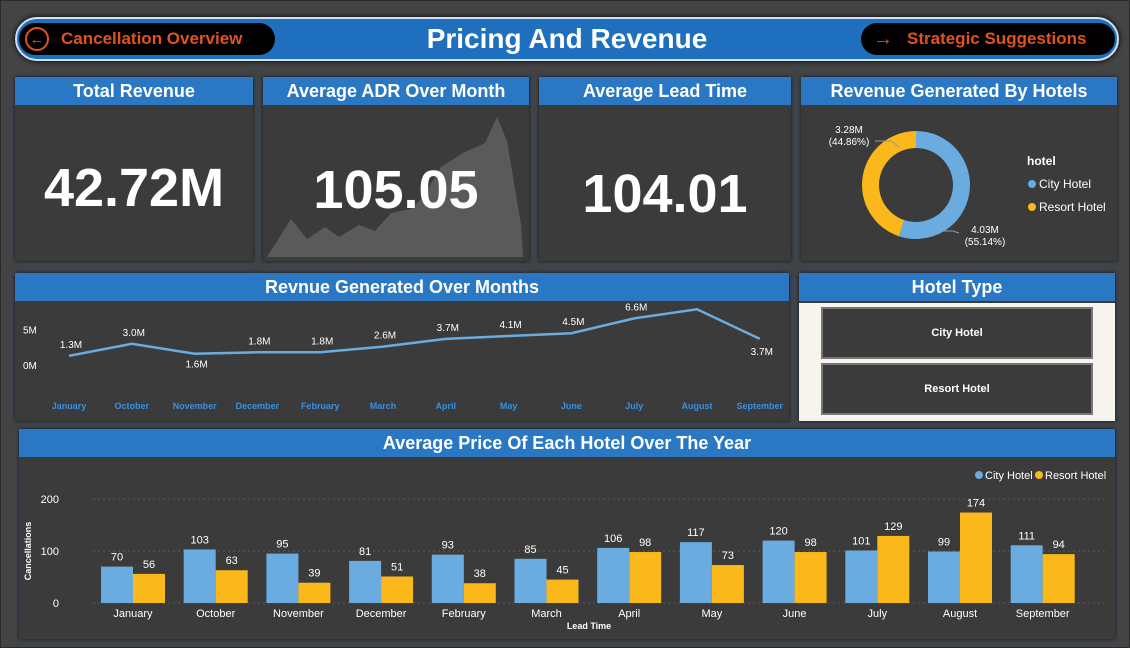 Image resolution: width=1130 pixels, height=648 pixels. I want to click on bar-y-tick: 100, so click(50, 552).